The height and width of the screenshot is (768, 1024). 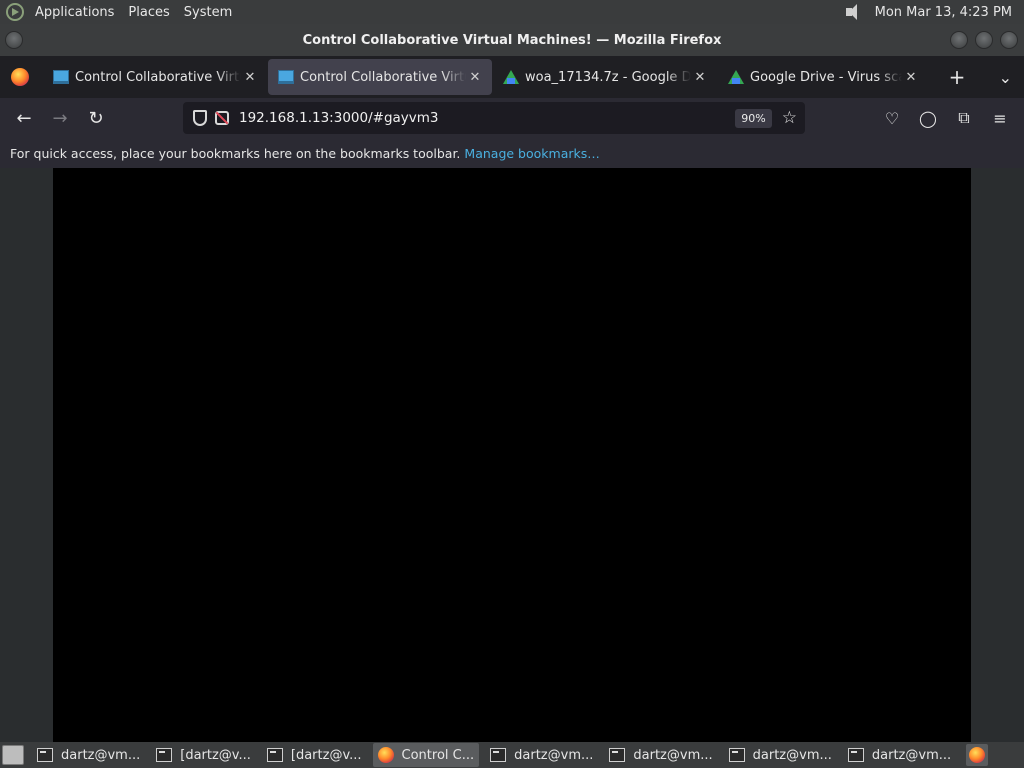 What do you see at coordinates (789, 118) in the screenshot?
I see `bookmark-star-icon: ☆` at bounding box center [789, 118].